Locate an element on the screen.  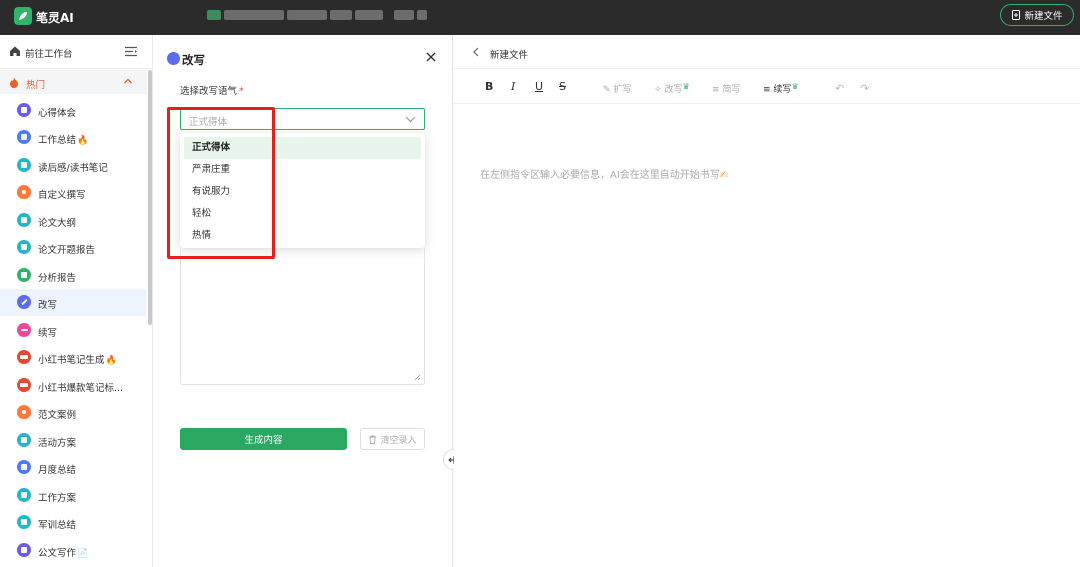
tone-field-label: 选择改写语气 * is located at coordinates (212, 90).